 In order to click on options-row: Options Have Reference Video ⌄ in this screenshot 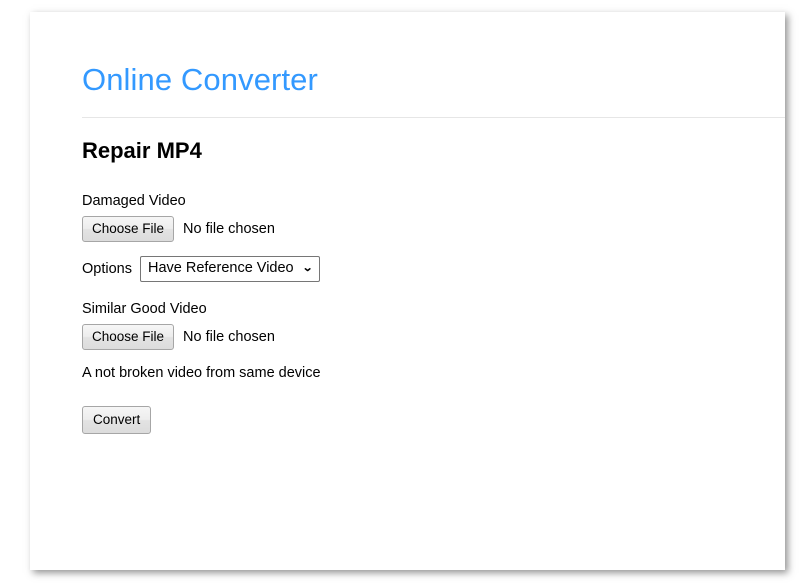, I will do `click(423, 269)`.